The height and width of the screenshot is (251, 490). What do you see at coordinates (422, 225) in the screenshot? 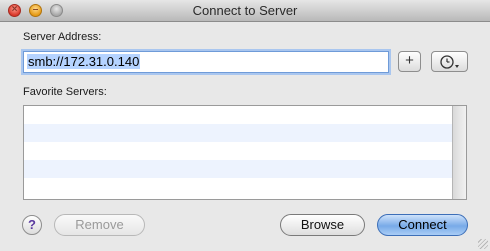
I see `connect-button: Connect` at bounding box center [422, 225].